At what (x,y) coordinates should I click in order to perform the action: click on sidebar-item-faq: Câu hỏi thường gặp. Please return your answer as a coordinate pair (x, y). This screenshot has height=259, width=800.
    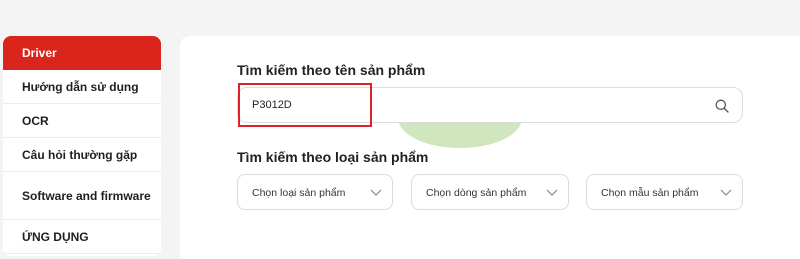
    Looking at the image, I should click on (82, 155).